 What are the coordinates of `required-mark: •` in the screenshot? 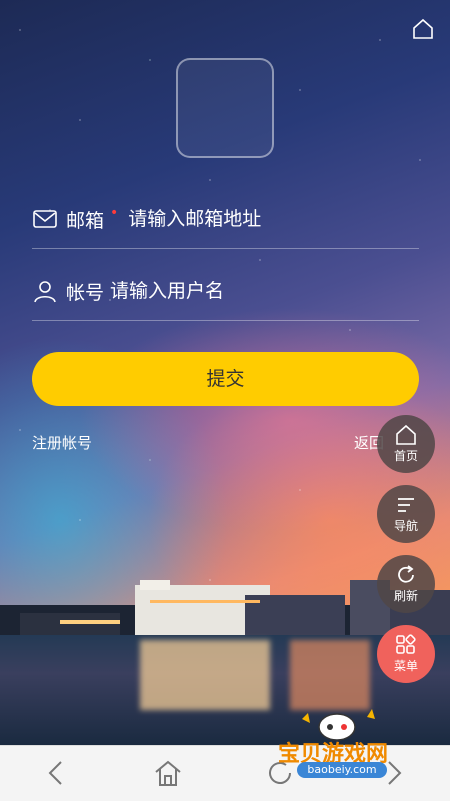 It's located at (114, 213).